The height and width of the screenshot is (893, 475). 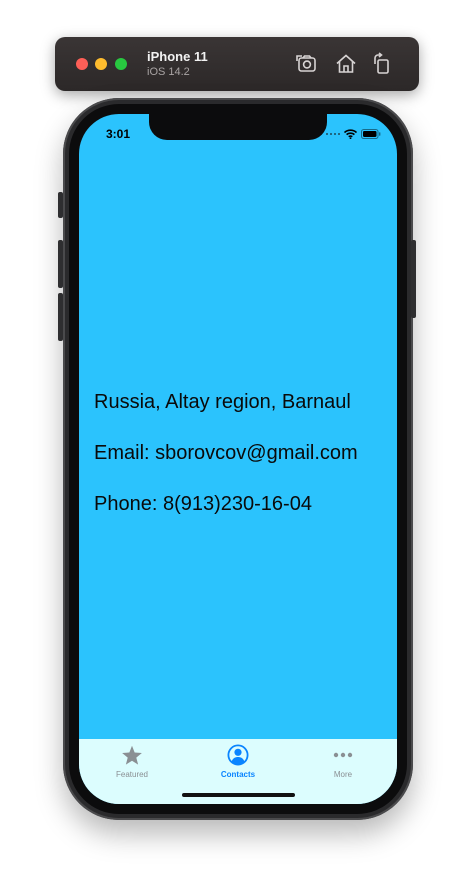 What do you see at coordinates (222, 402) in the screenshot?
I see `address-text: Russia, Altay region, Barnaul` at bounding box center [222, 402].